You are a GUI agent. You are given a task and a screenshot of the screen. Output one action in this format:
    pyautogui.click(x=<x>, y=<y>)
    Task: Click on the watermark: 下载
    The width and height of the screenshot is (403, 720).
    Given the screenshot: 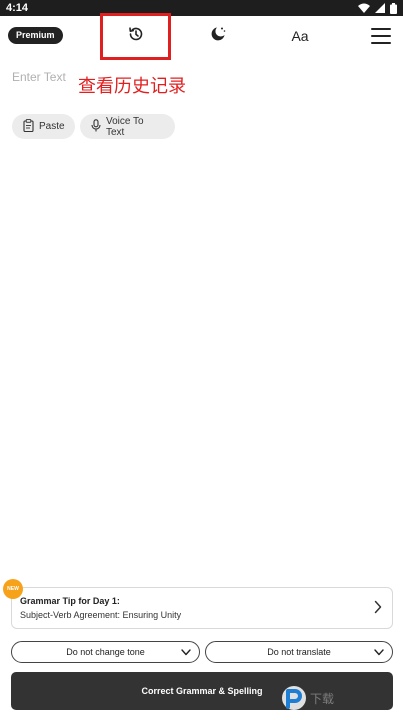 What is the action you would take?
    pyautogui.click(x=337, y=698)
    